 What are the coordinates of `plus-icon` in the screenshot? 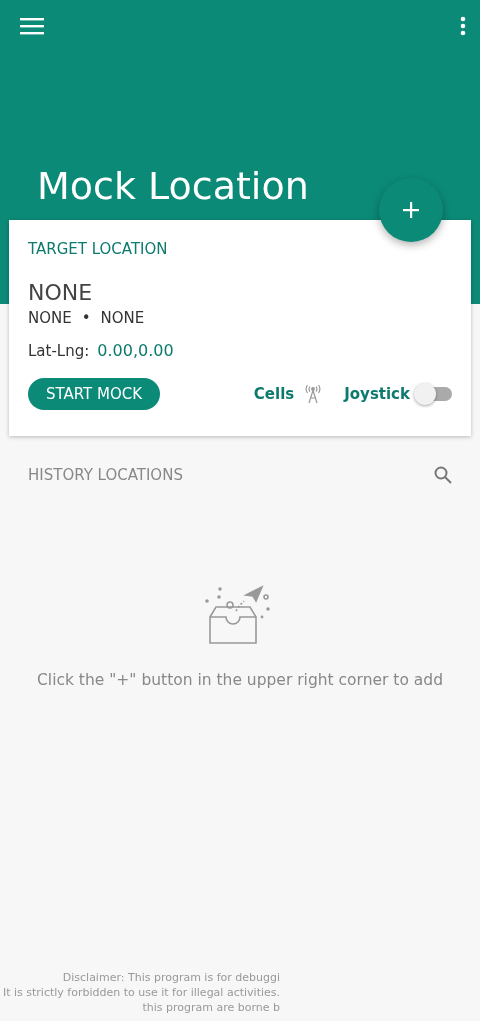 It's located at (411, 210).